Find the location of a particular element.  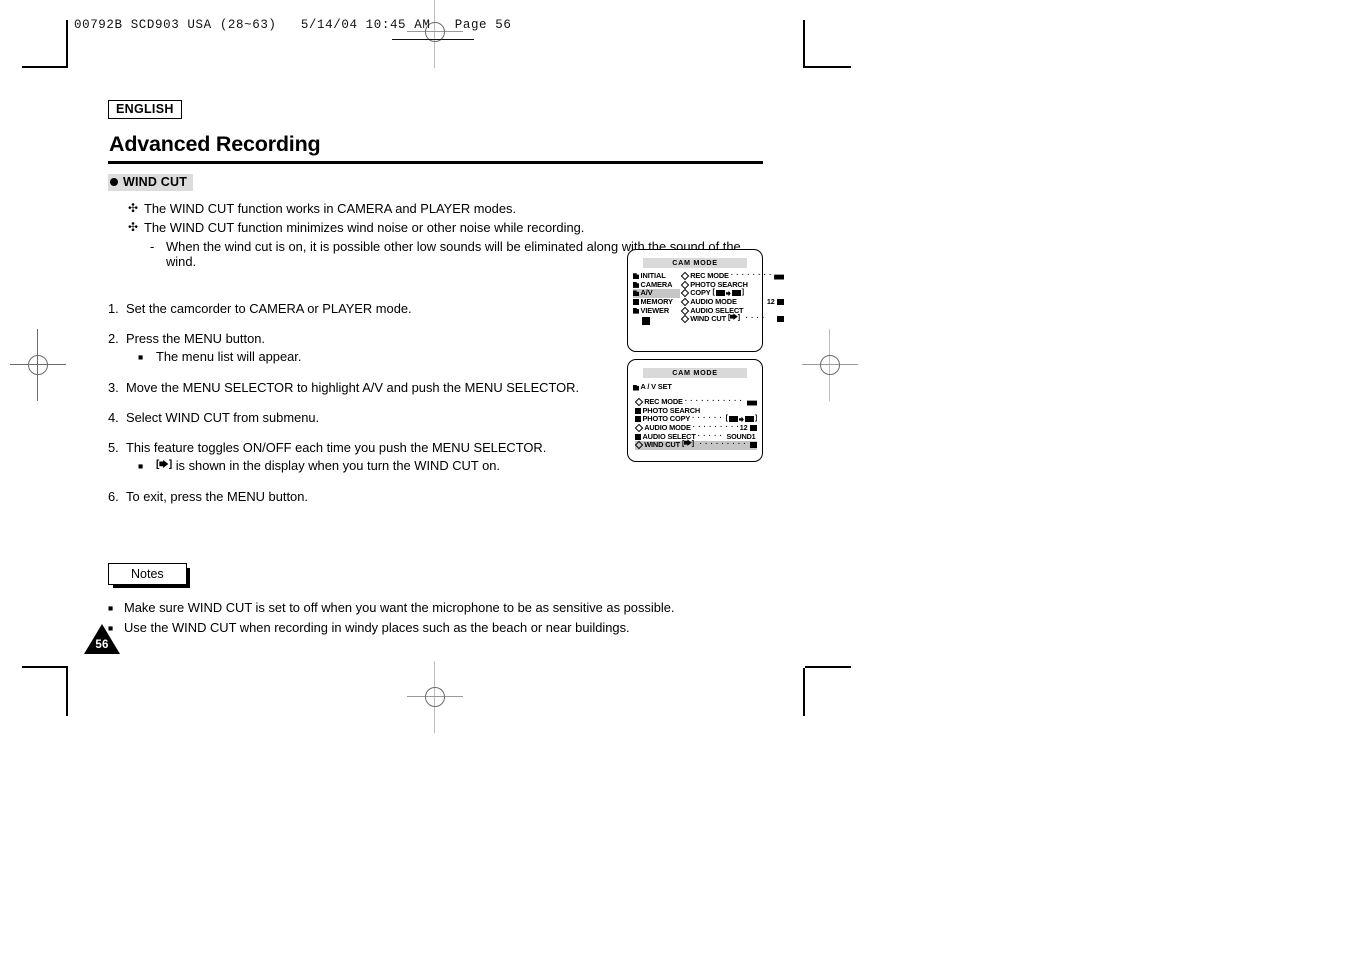

step-number: 3. is located at coordinates (113, 387).